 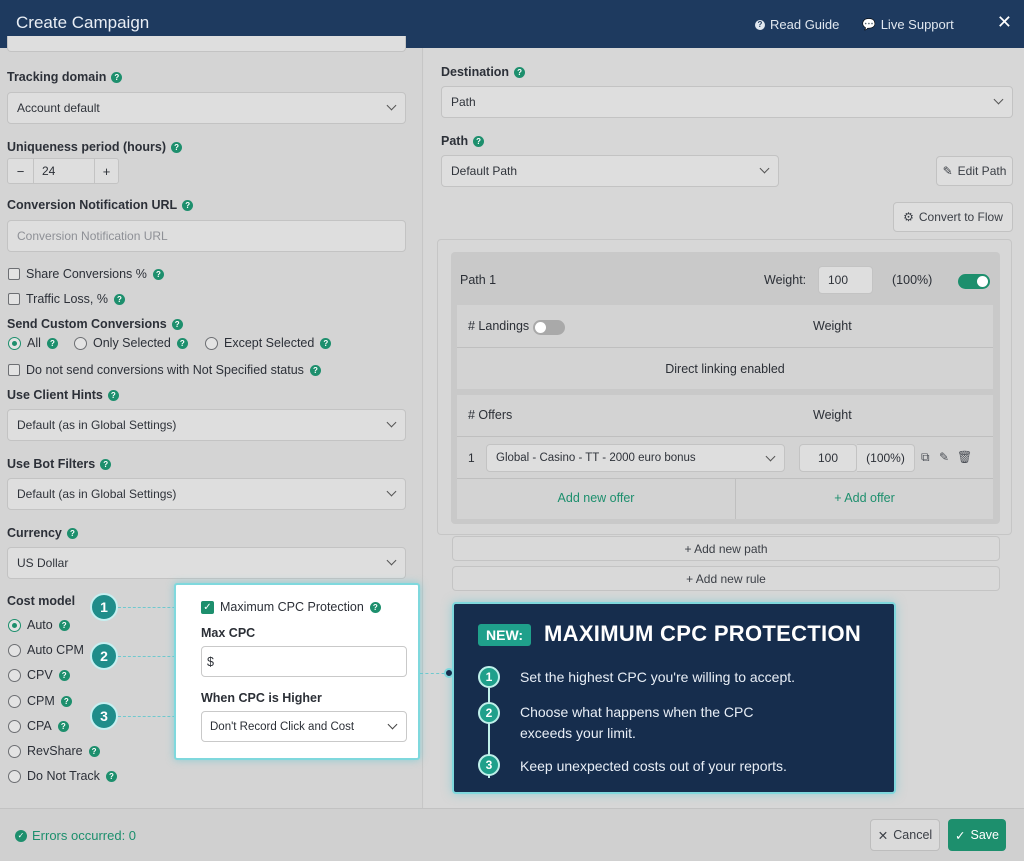 What do you see at coordinates (726, 548) in the screenshot?
I see `add-new-path-button: + Add new path` at bounding box center [726, 548].